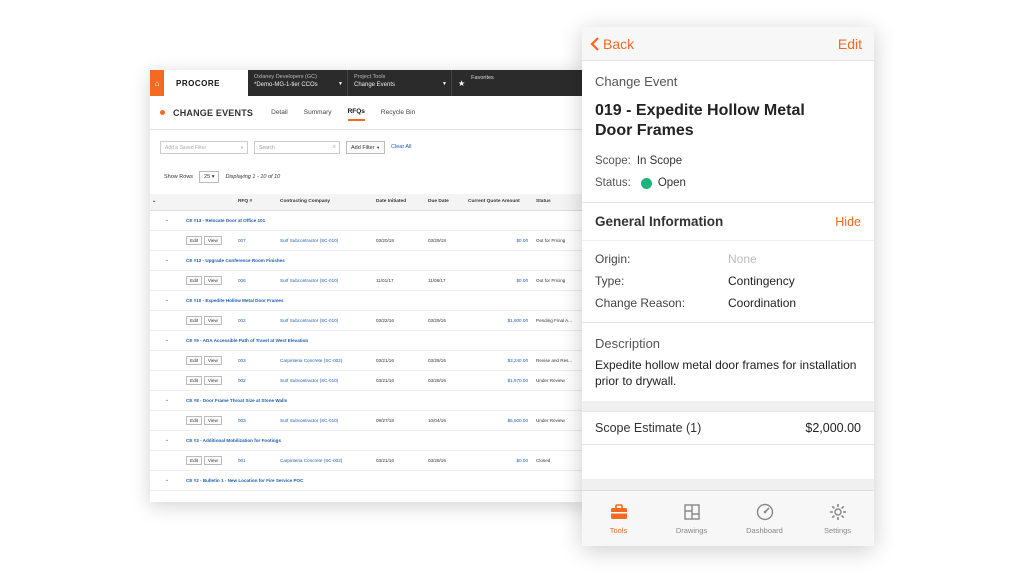 This screenshot has height=576, width=1024. Describe the element at coordinates (742, 259) in the screenshot. I see `origin-value: None` at that location.